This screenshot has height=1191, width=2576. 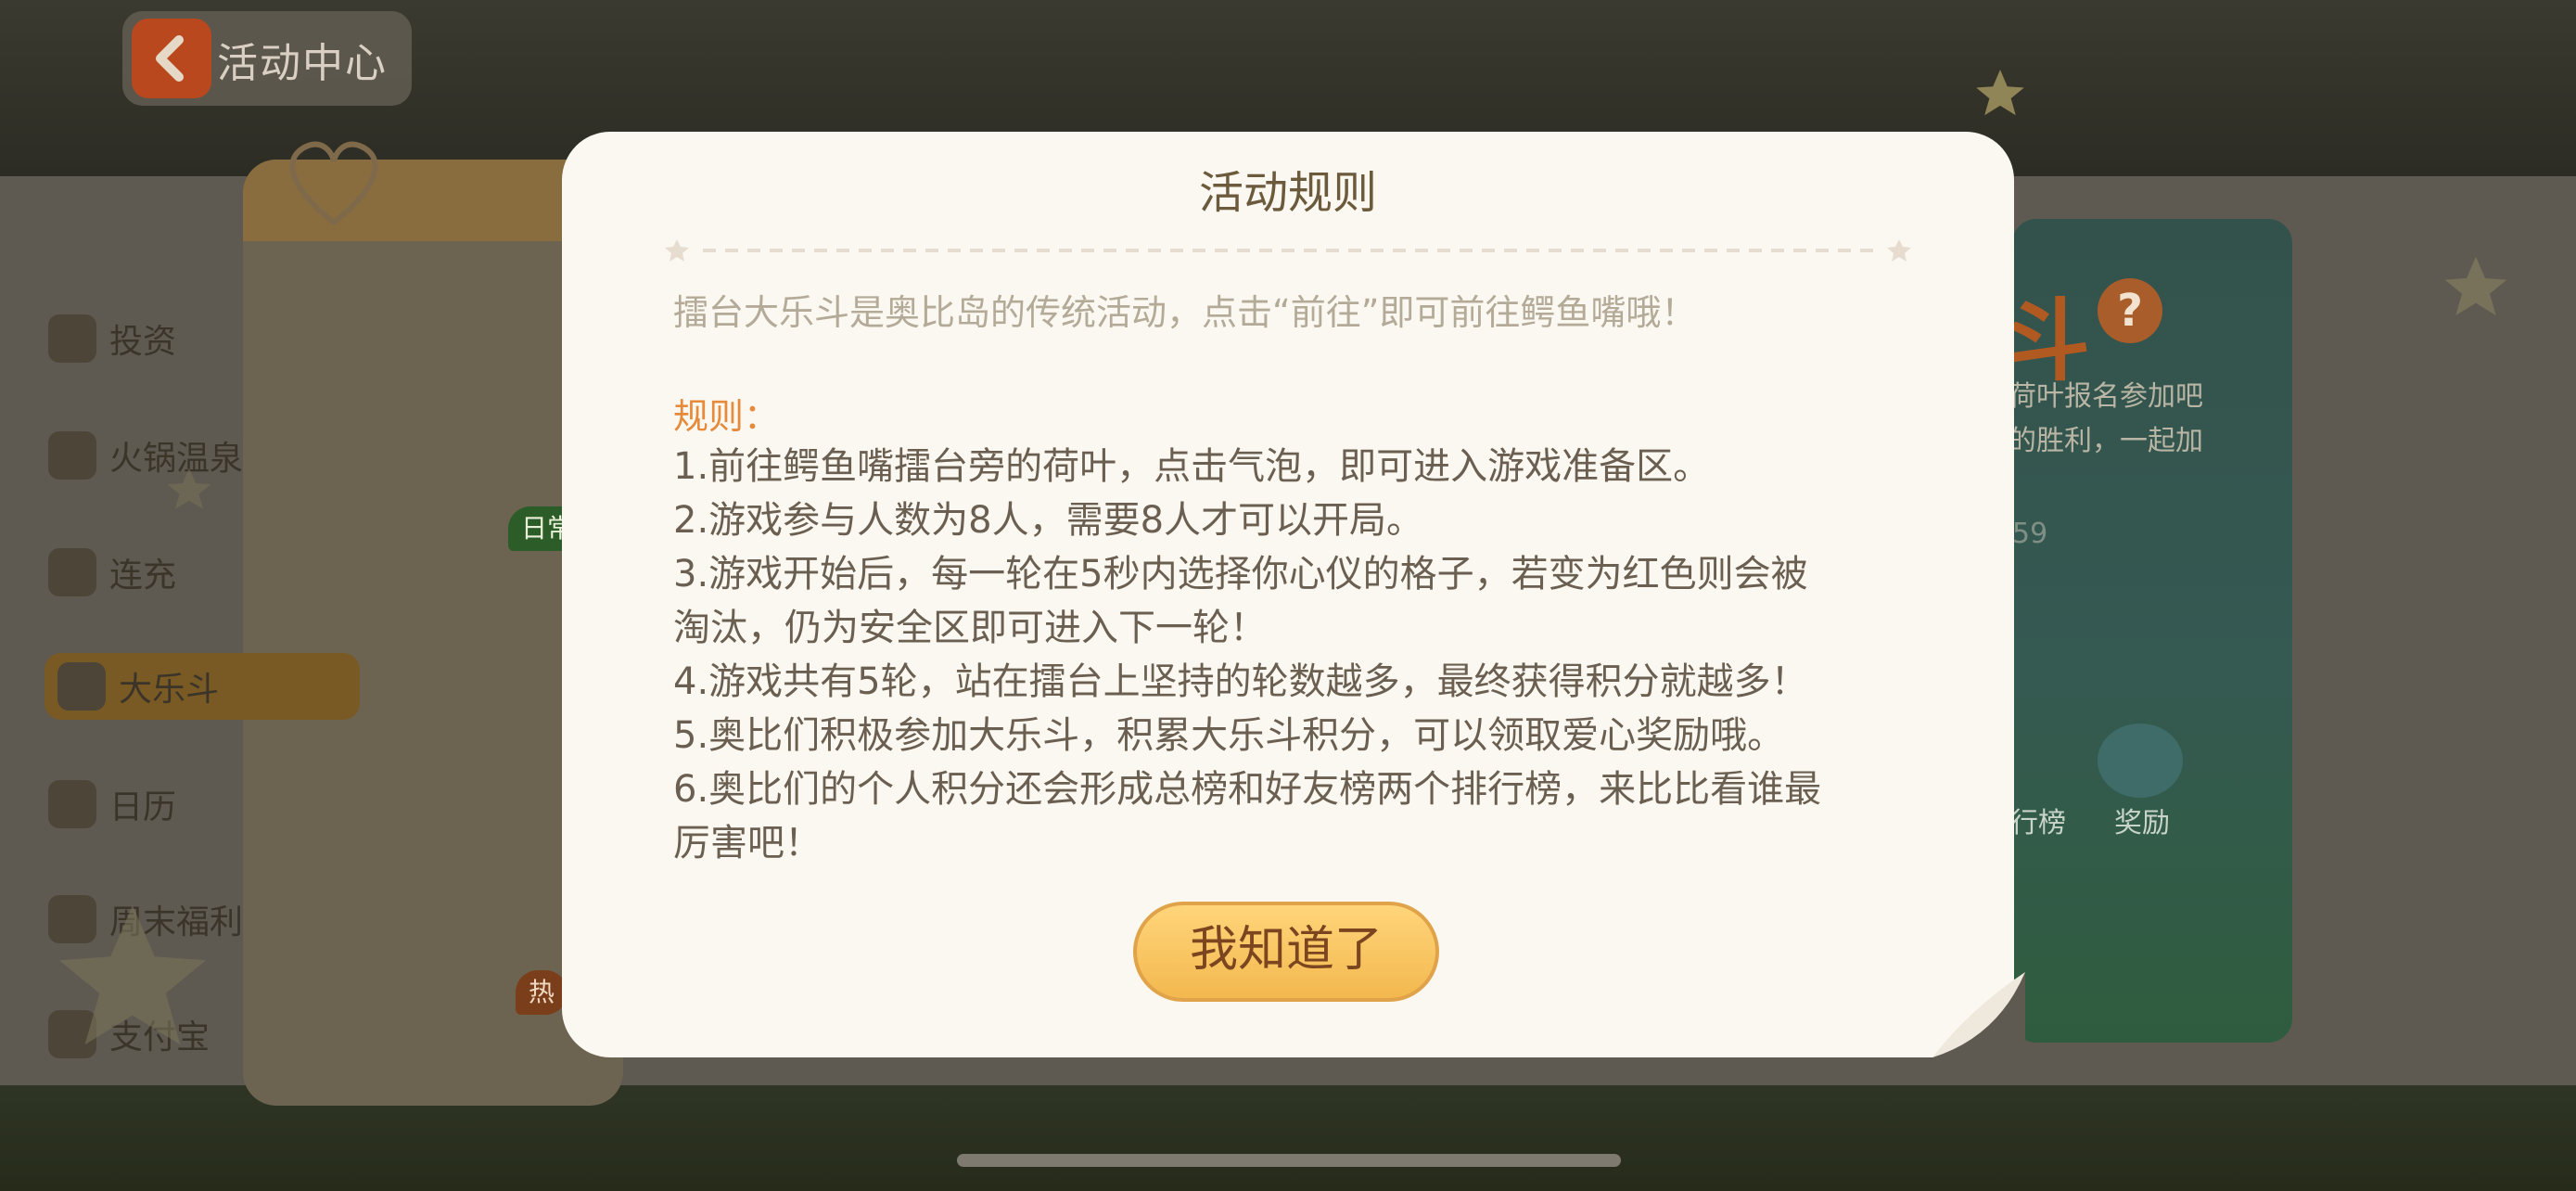 I want to click on rule-line: 淘汰，仍为安全区即可进入下一轮！, so click(x=970, y=628).